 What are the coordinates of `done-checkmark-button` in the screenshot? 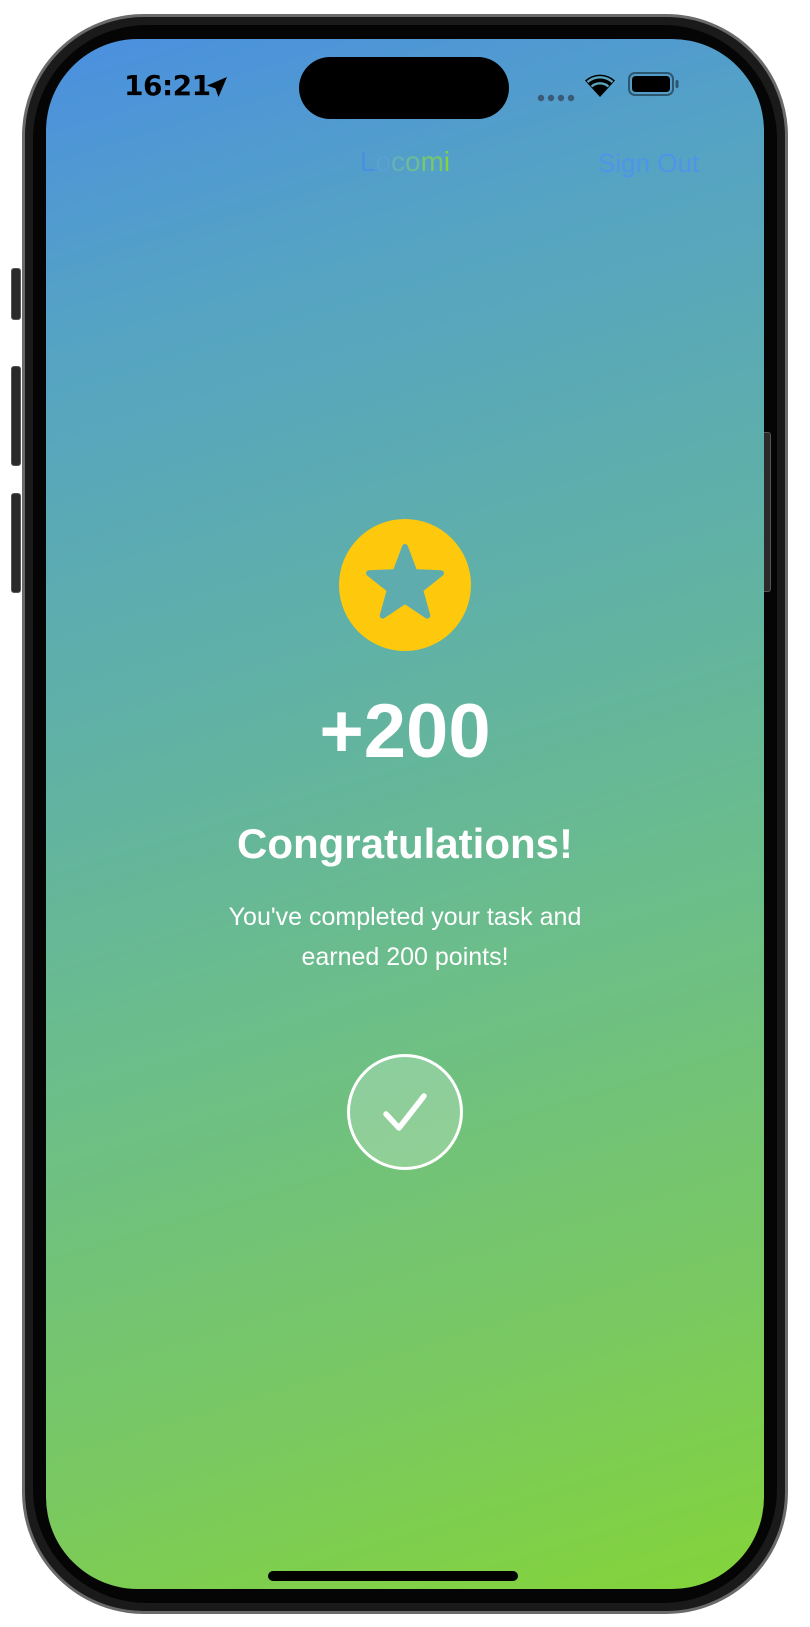 It's located at (405, 1112).